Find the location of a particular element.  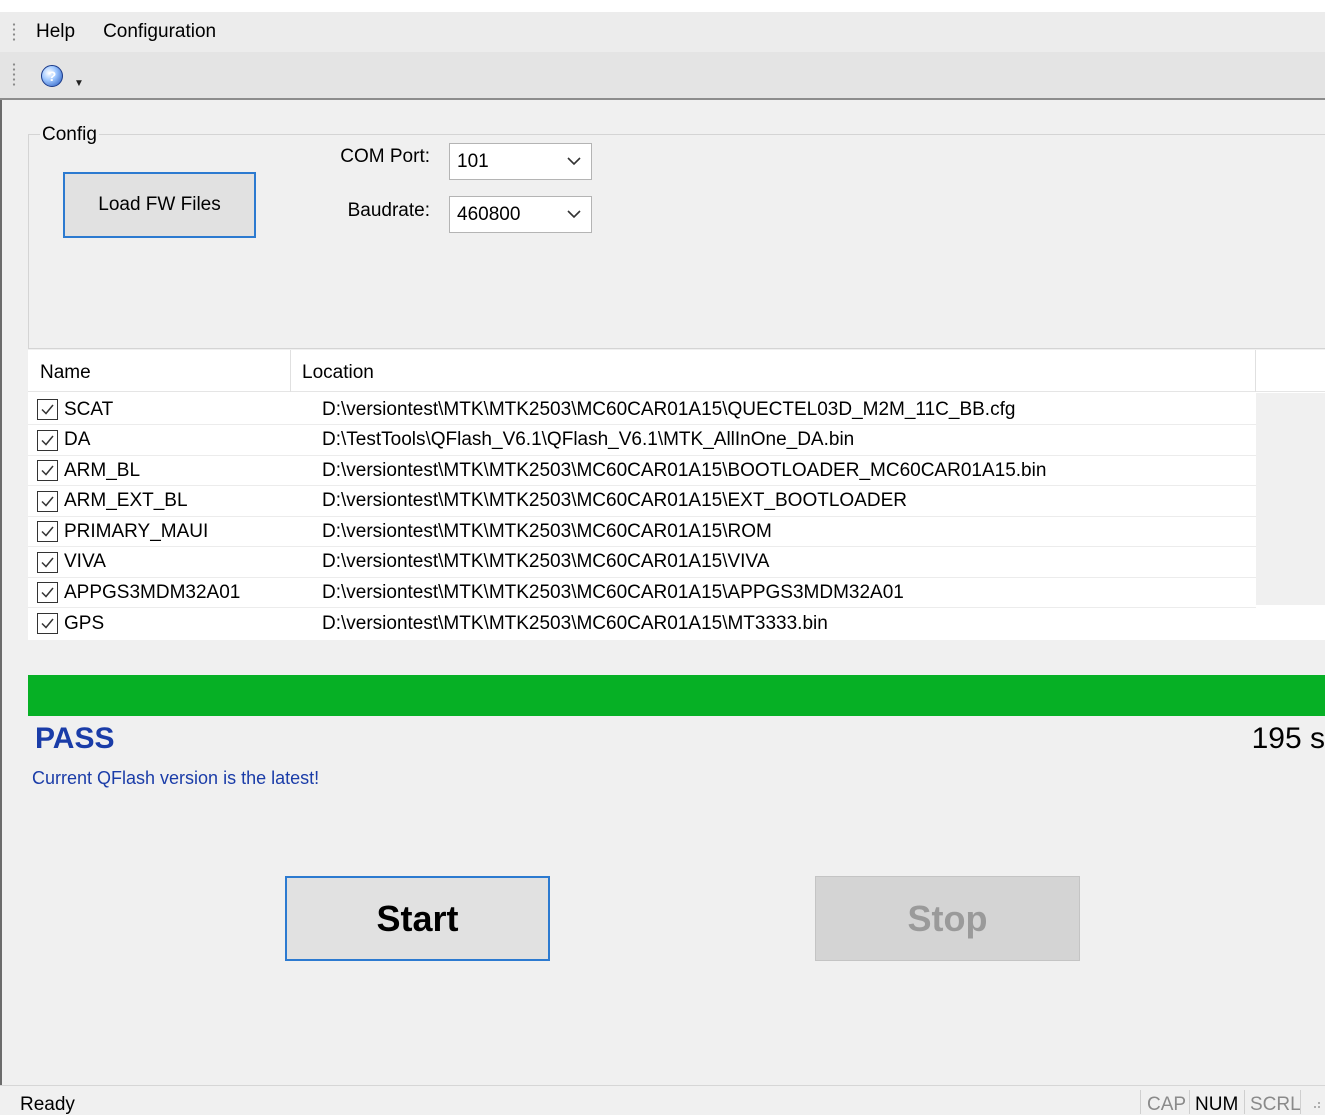

baudrate-select: 460800 is located at coordinates (520, 214).